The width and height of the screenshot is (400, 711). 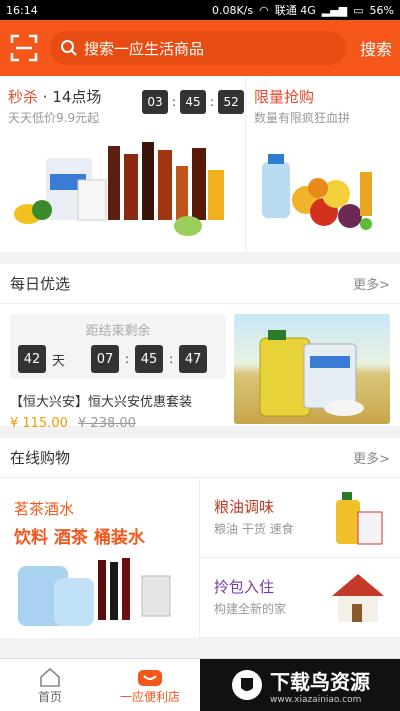 What do you see at coordinates (23, 97) in the screenshot?
I see `flash-sale-label: 秒杀` at bounding box center [23, 97].